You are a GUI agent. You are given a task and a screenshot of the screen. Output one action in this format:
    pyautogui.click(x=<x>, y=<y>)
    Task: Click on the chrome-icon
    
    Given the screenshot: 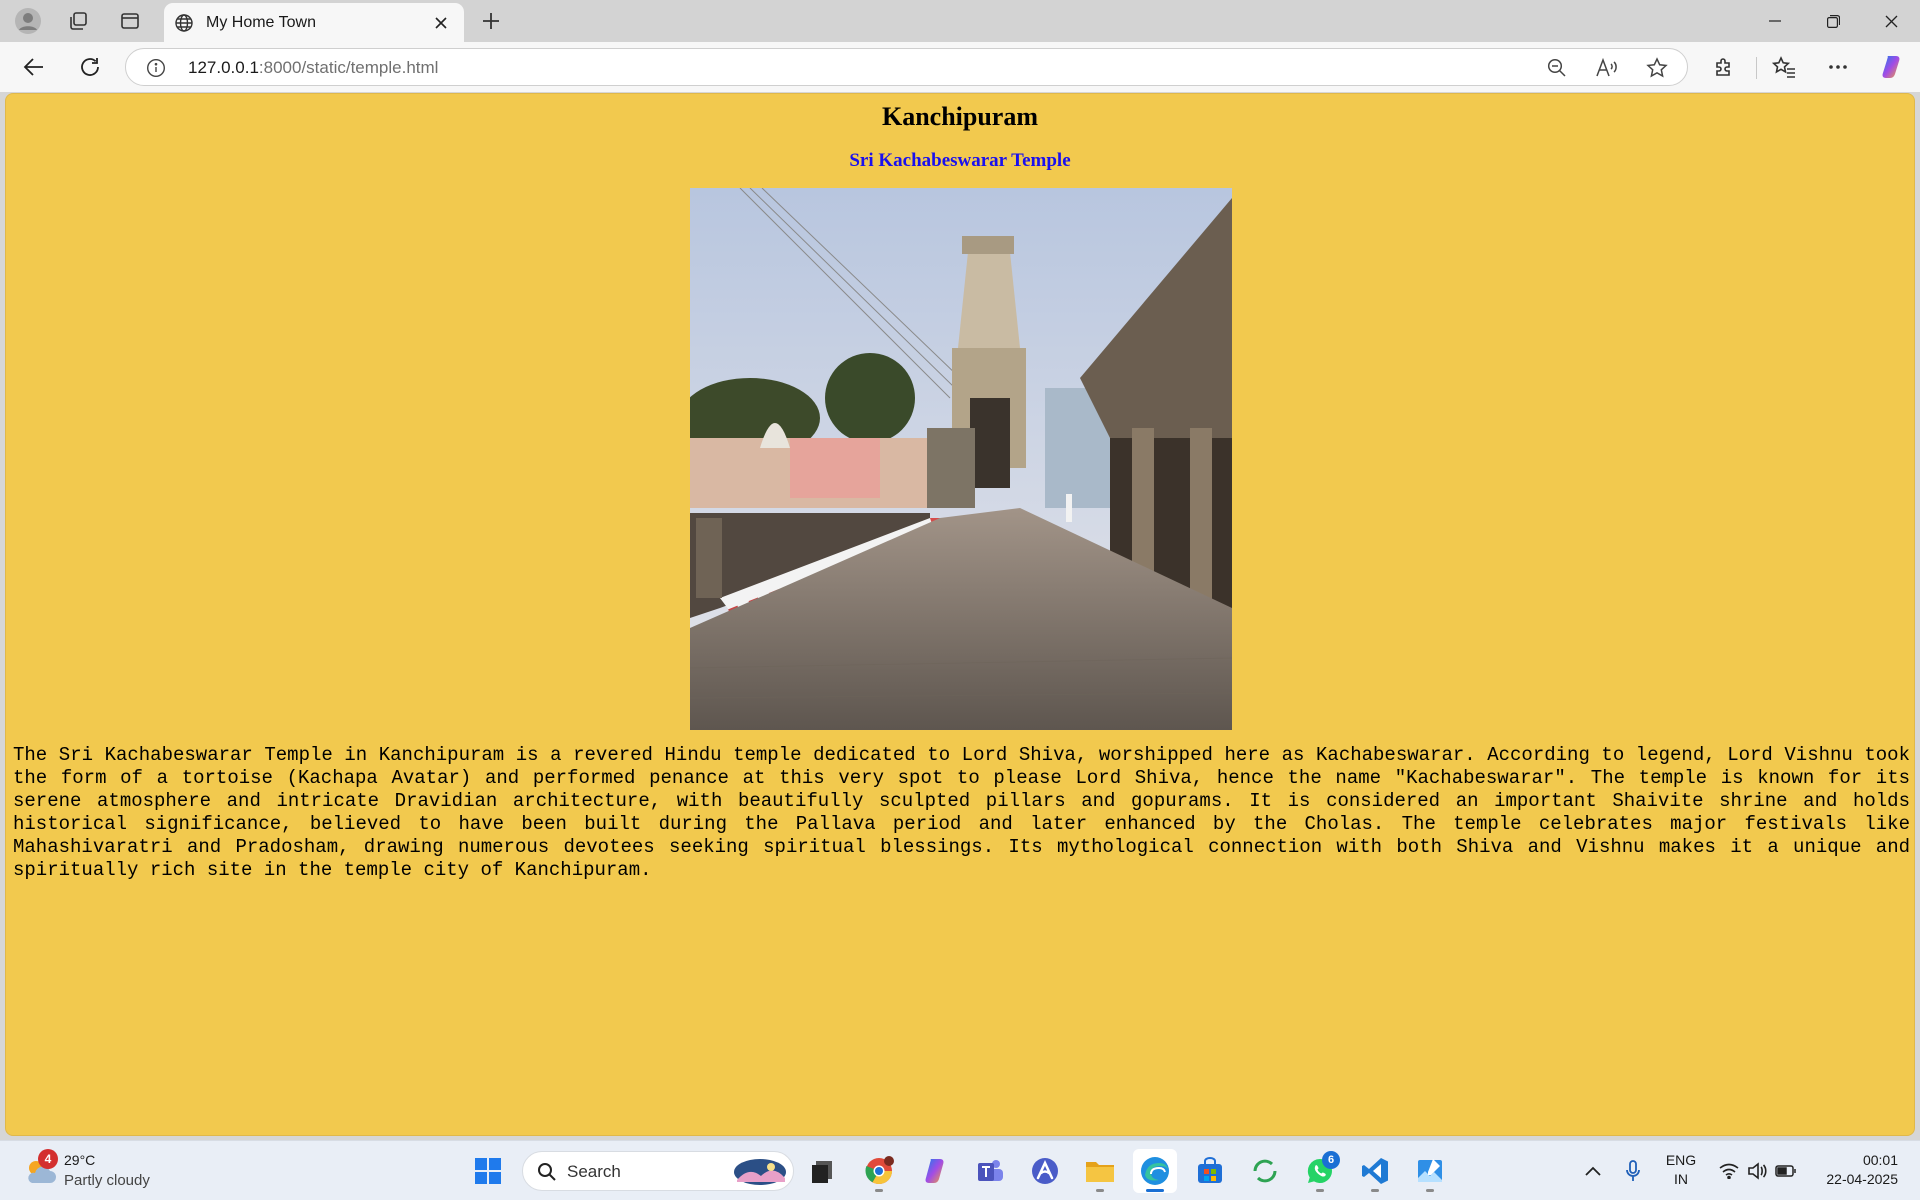 What is the action you would take?
    pyautogui.click(x=879, y=1170)
    